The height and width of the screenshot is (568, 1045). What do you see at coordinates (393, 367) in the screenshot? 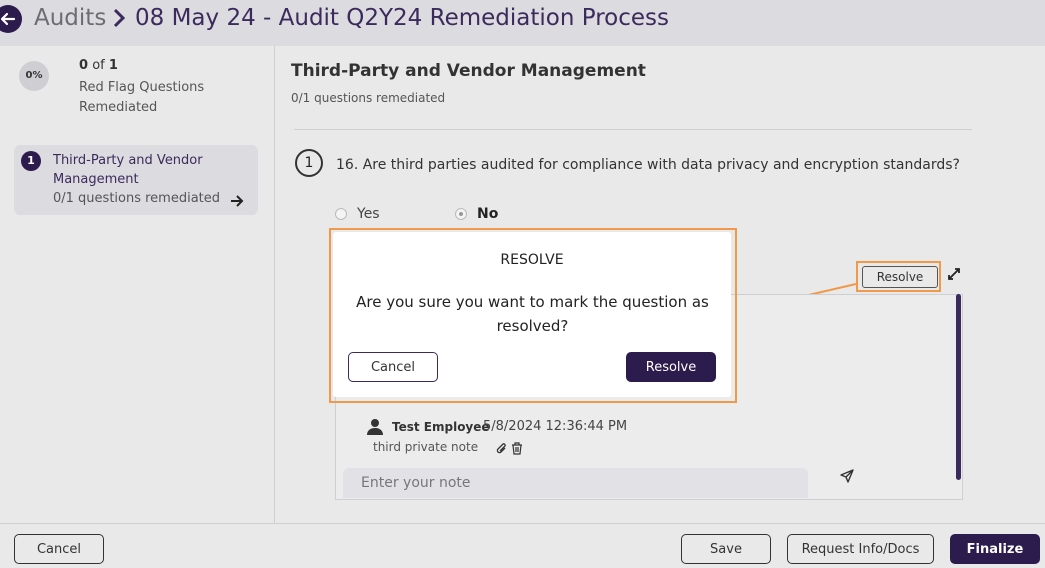
I see `dialog-cancel-button: Cancel` at bounding box center [393, 367].